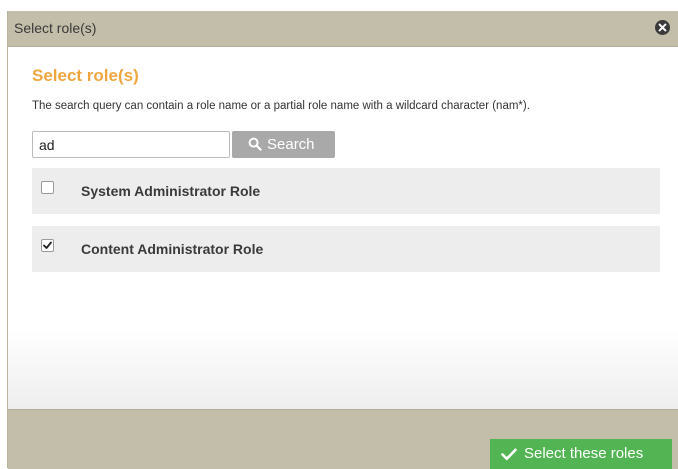 The image size is (678, 469). I want to click on close-icon, so click(662, 27).